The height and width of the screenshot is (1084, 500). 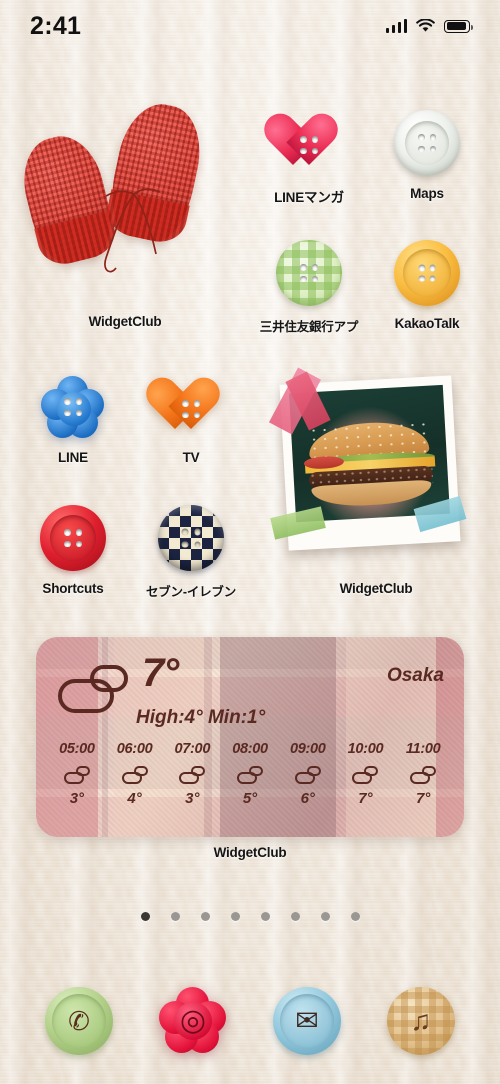 I want to click on app-label-shortcuts: Shortcuts, so click(x=73, y=588).